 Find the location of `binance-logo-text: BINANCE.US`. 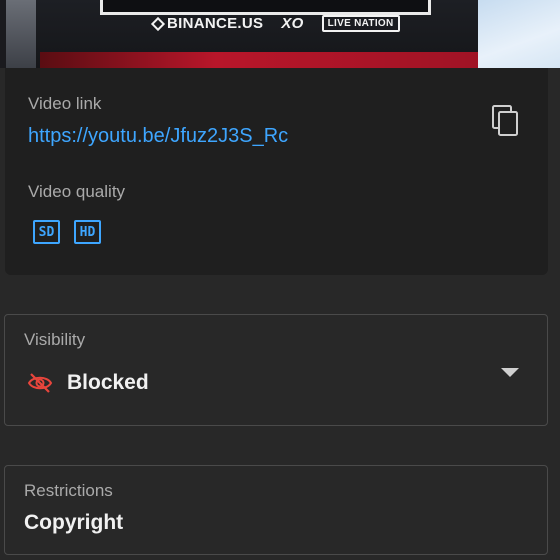

binance-logo-text: BINANCE.US is located at coordinates (215, 23).